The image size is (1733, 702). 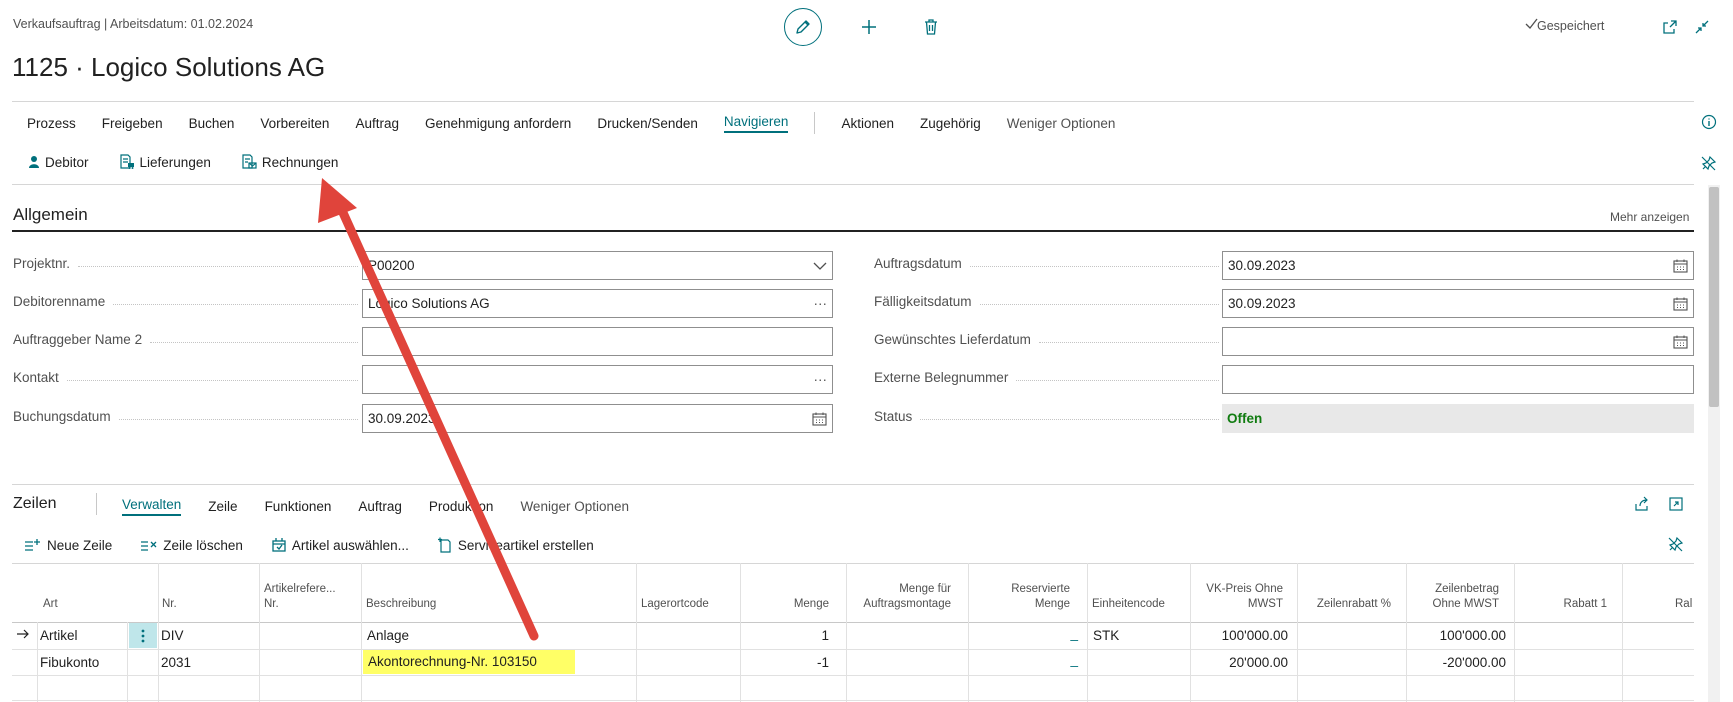 I want to click on col-header-lagerortcode: Lagerortcode, so click(x=675, y=604).